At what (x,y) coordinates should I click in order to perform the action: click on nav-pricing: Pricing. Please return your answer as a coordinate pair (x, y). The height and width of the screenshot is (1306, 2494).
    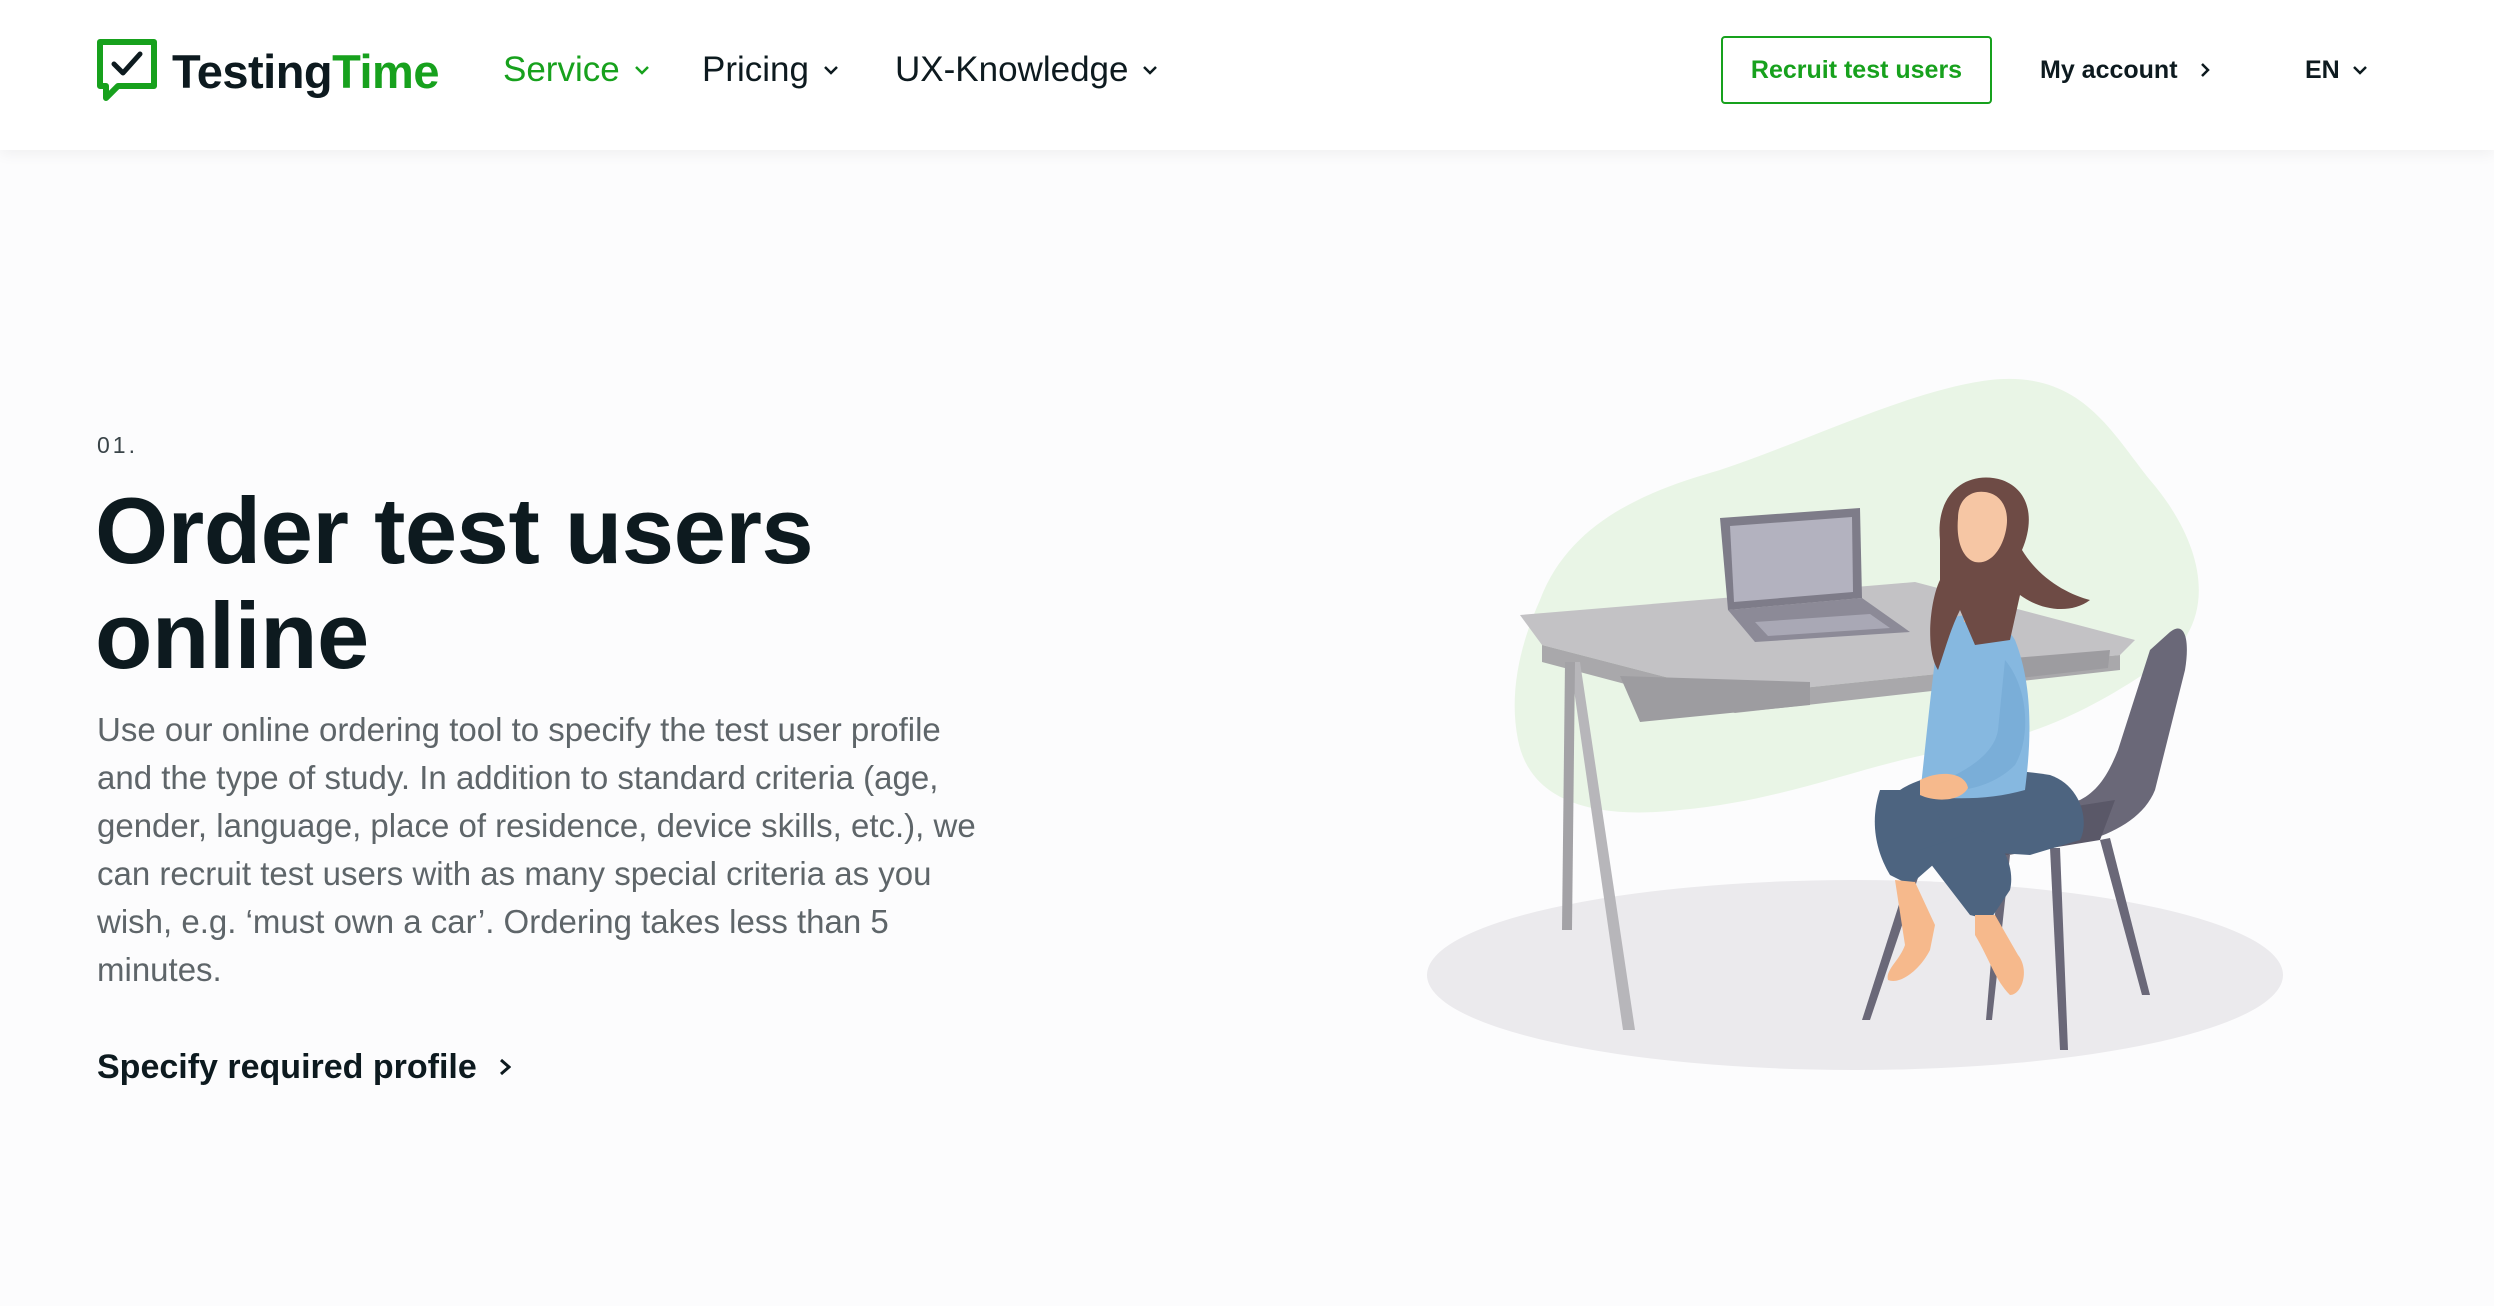
    Looking at the image, I should click on (770, 70).